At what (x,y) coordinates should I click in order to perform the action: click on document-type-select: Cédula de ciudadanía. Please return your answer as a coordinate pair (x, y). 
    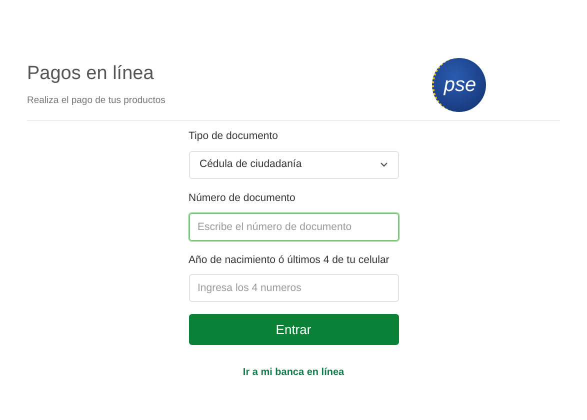
    Looking at the image, I should click on (293, 164).